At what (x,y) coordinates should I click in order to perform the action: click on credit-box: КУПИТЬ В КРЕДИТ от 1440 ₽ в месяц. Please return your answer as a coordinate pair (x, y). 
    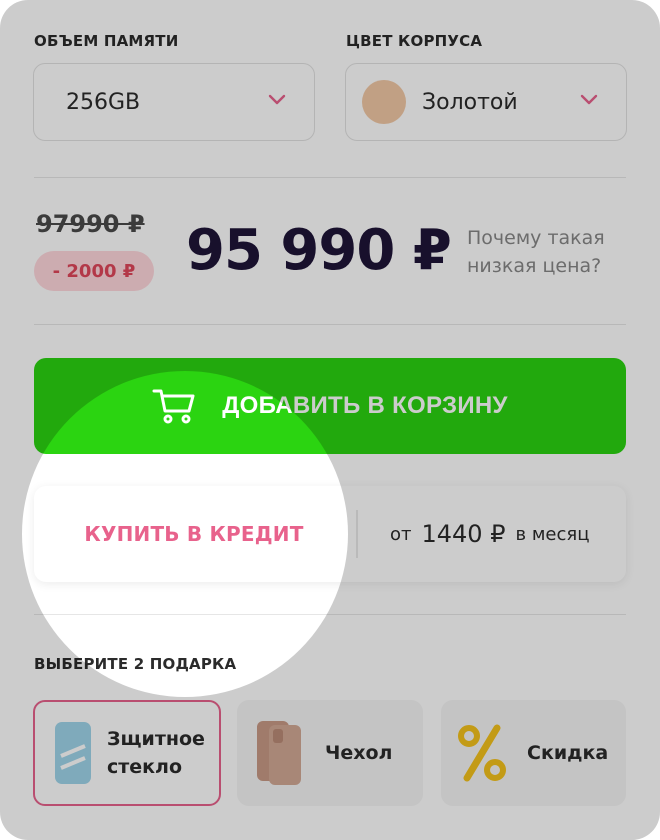
    Looking at the image, I should click on (330, 534).